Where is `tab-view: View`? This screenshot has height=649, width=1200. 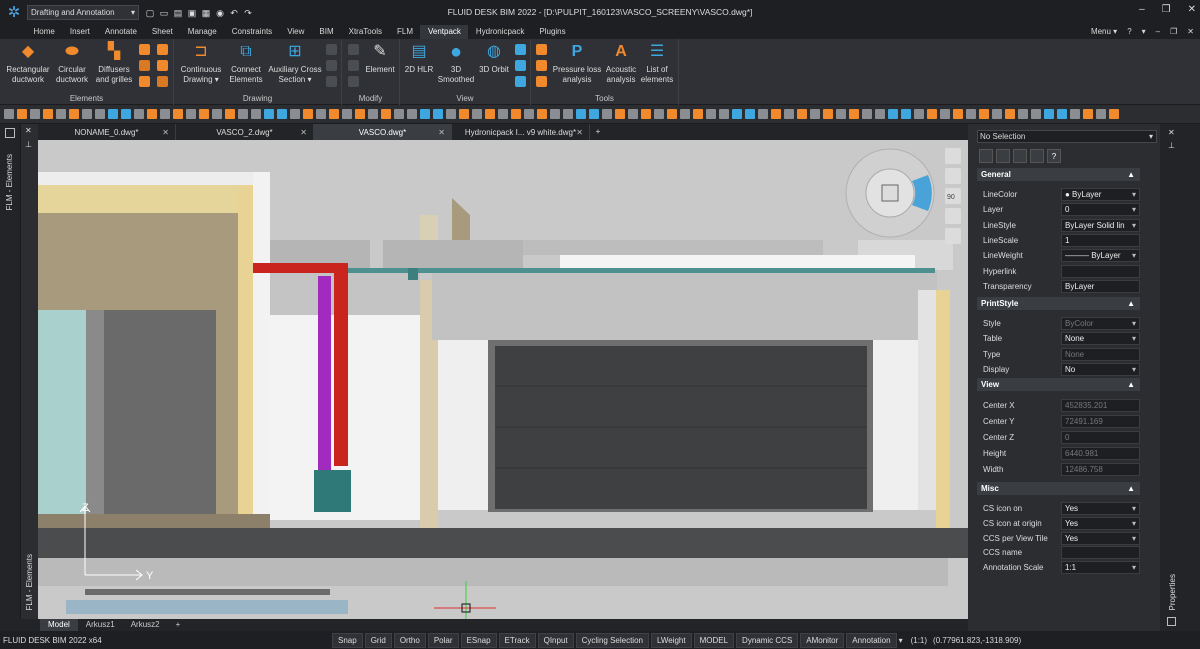
tab-view: View is located at coordinates (296, 32).